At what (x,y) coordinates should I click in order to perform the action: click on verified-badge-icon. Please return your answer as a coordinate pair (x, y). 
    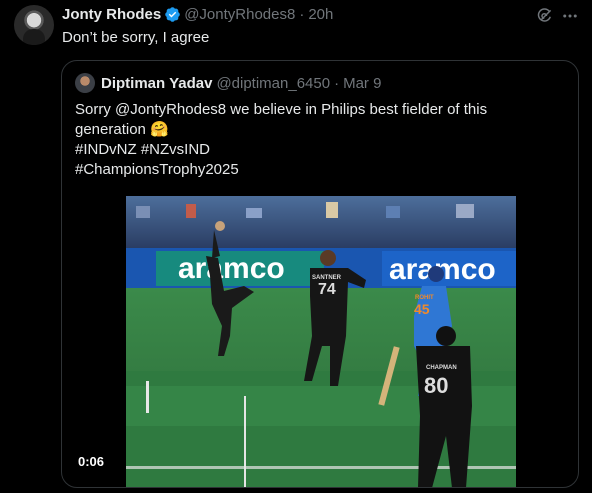
    Looking at the image, I should click on (172, 14).